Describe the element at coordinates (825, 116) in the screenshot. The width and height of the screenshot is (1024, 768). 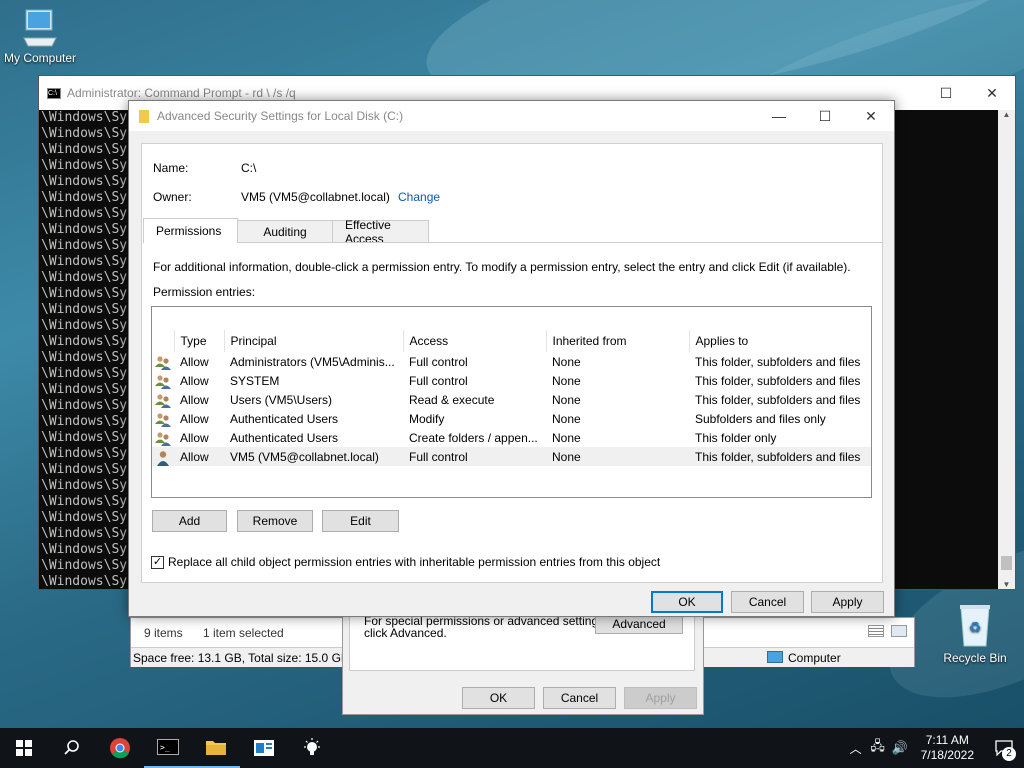
I see `dialog-maximize-button: ☐` at that location.